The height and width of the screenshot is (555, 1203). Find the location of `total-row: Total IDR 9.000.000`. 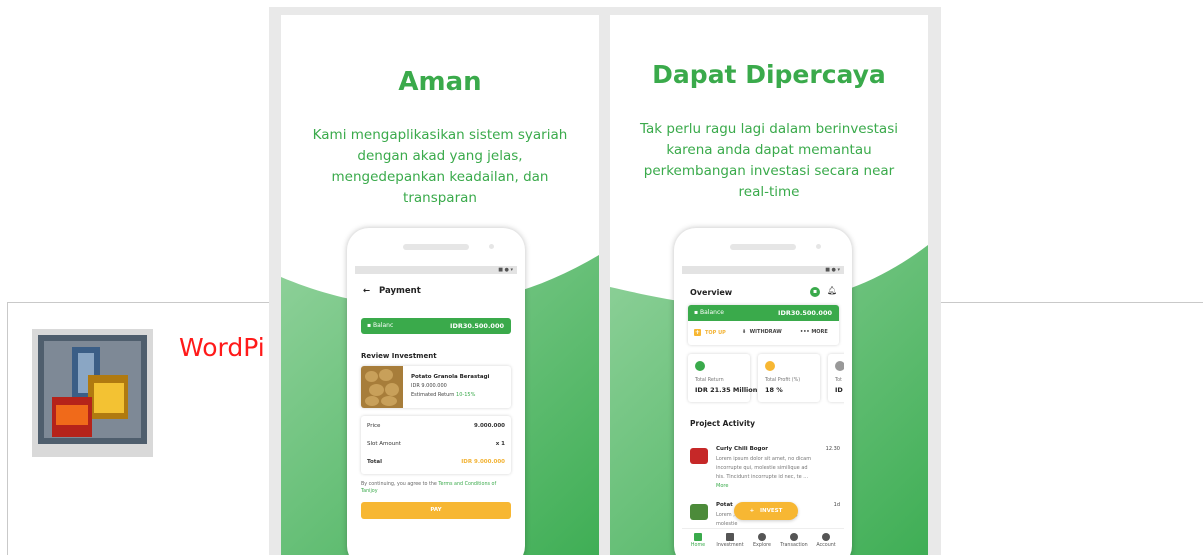

total-row: Total IDR 9.000.000 is located at coordinates (436, 462).